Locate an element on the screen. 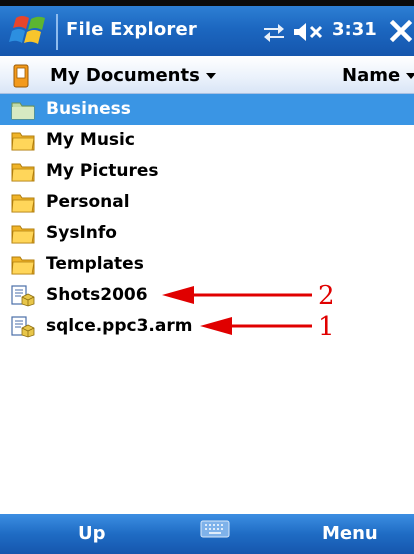 This screenshot has height=554, width=414. list-item: Shots2006 is located at coordinates (207, 295).